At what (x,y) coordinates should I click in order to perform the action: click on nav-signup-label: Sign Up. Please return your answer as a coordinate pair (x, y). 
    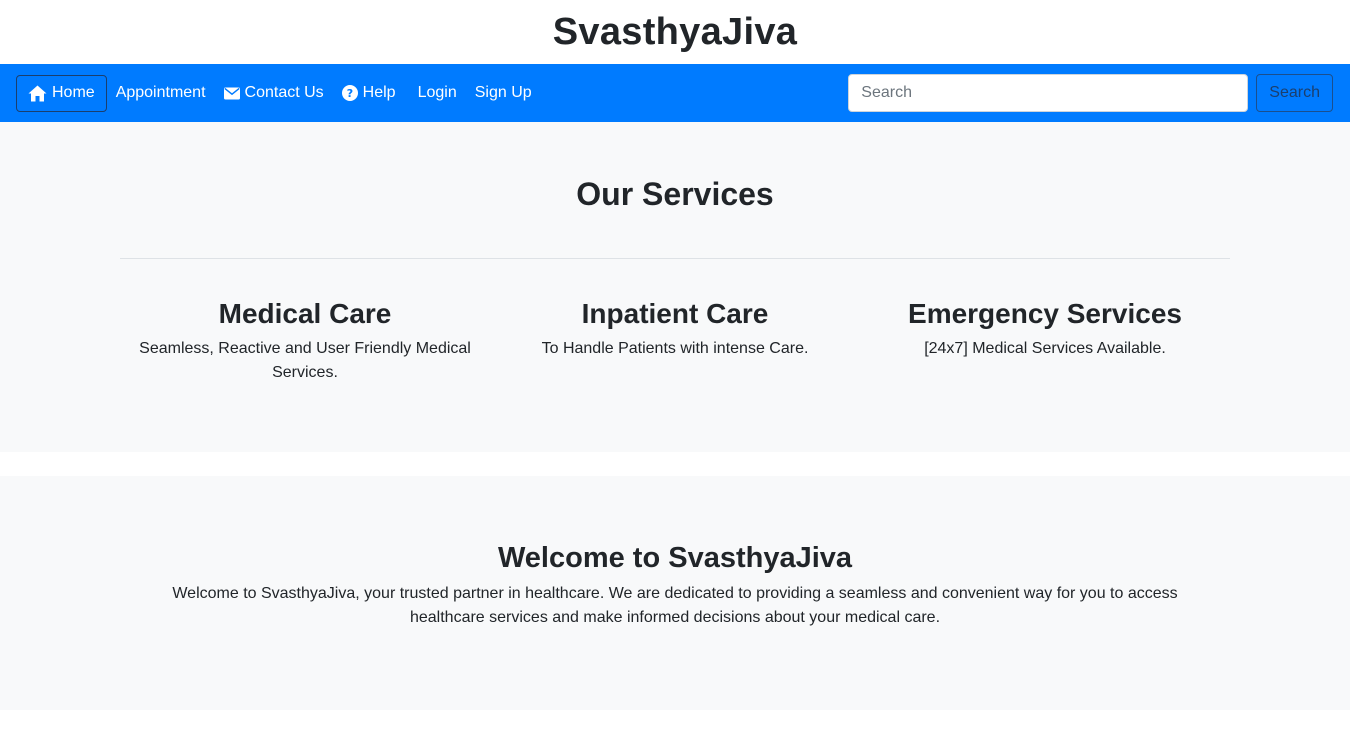
    Looking at the image, I should click on (503, 92).